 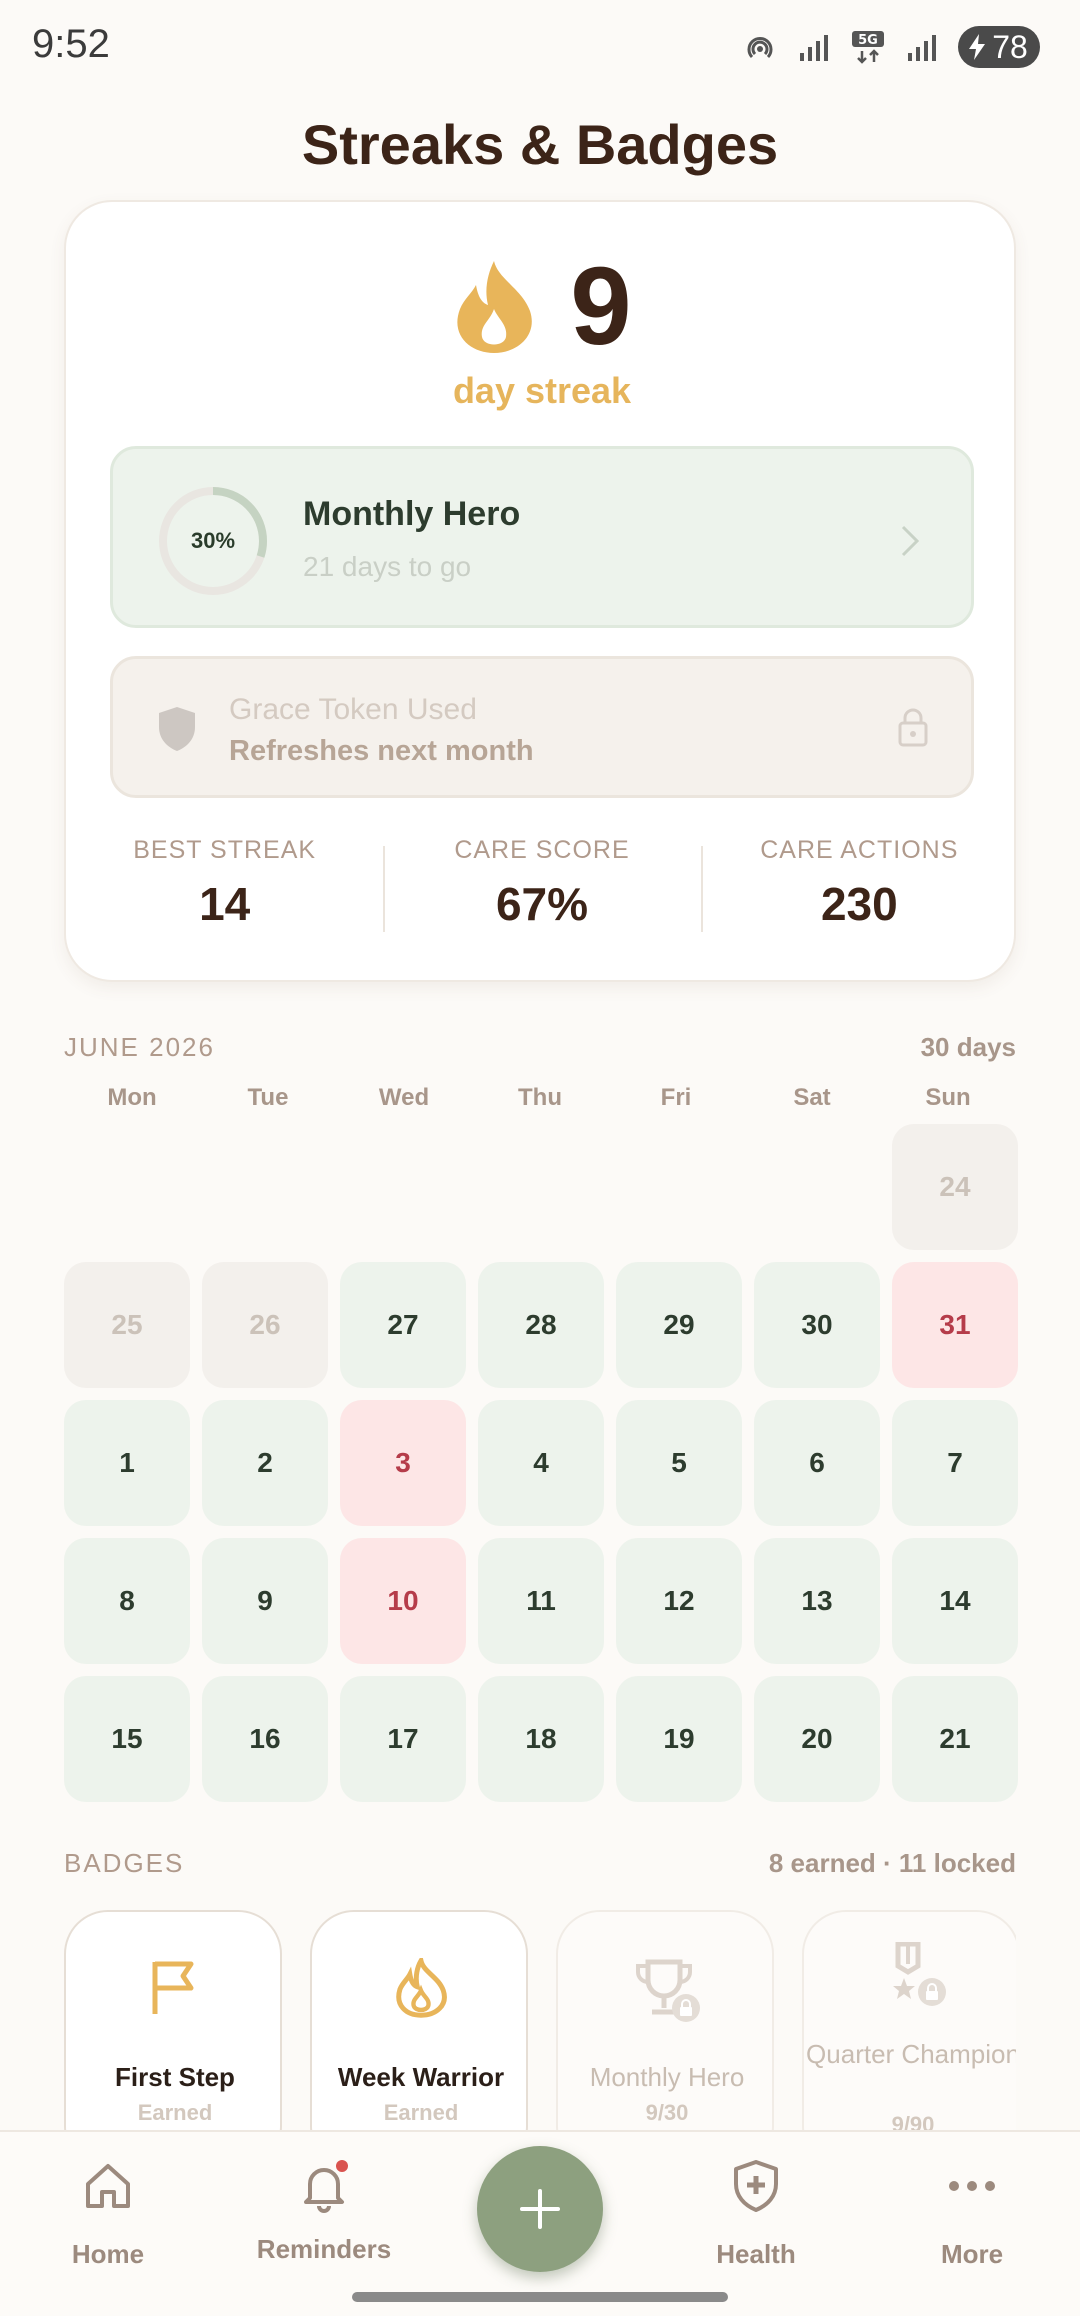 I want to click on calendar-day: 8, so click(x=127, y=1601).